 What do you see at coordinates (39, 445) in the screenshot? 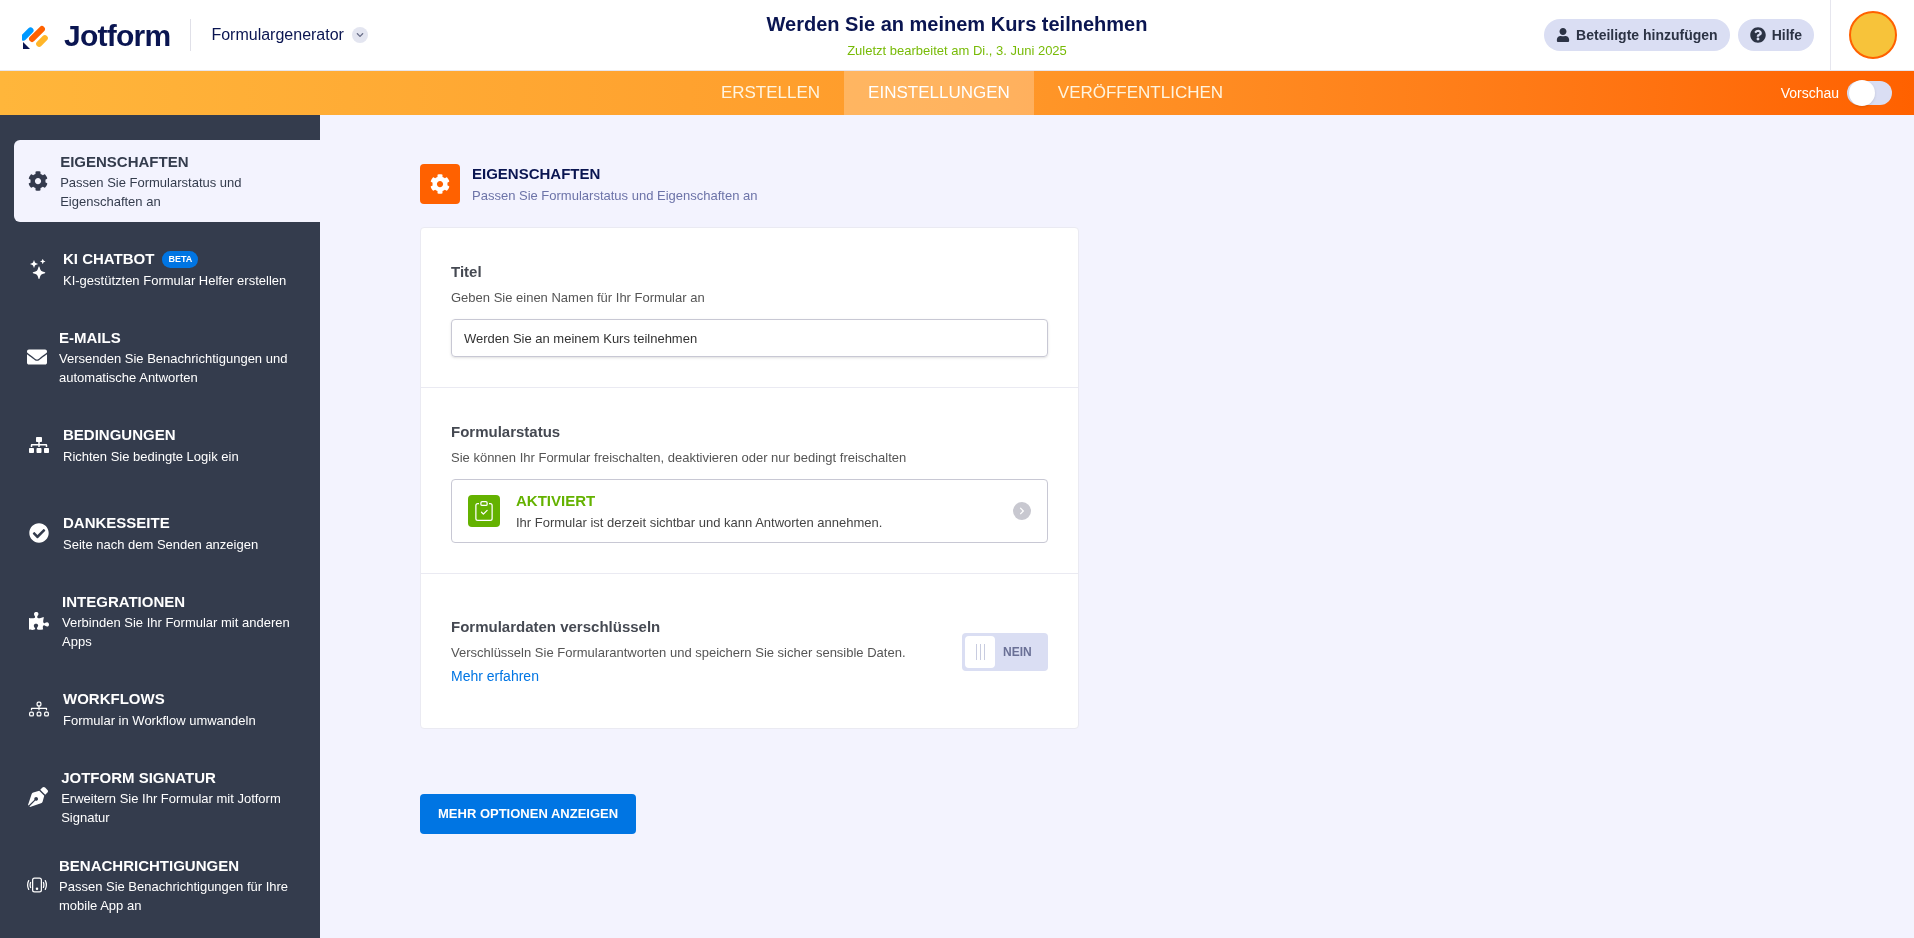
I see `hierarchy-icon` at bounding box center [39, 445].